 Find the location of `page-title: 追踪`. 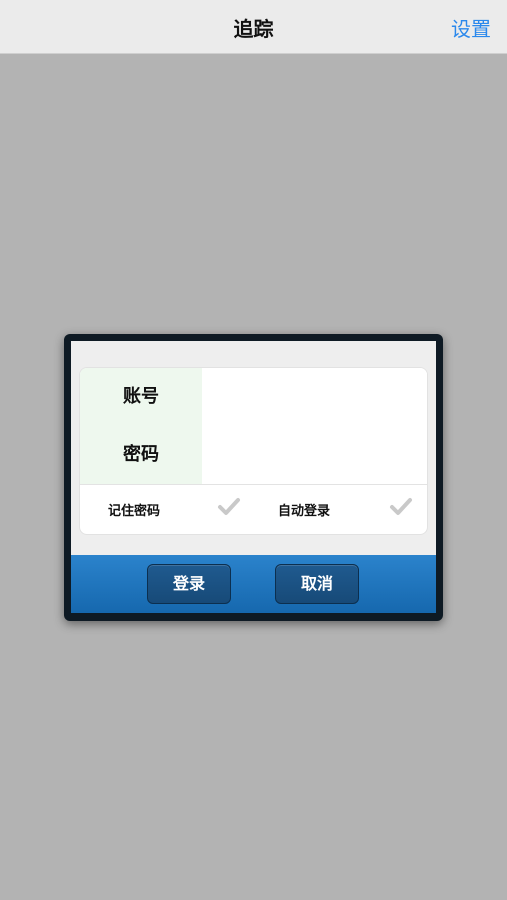

page-title: 追踪 is located at coordinates (253, 29).